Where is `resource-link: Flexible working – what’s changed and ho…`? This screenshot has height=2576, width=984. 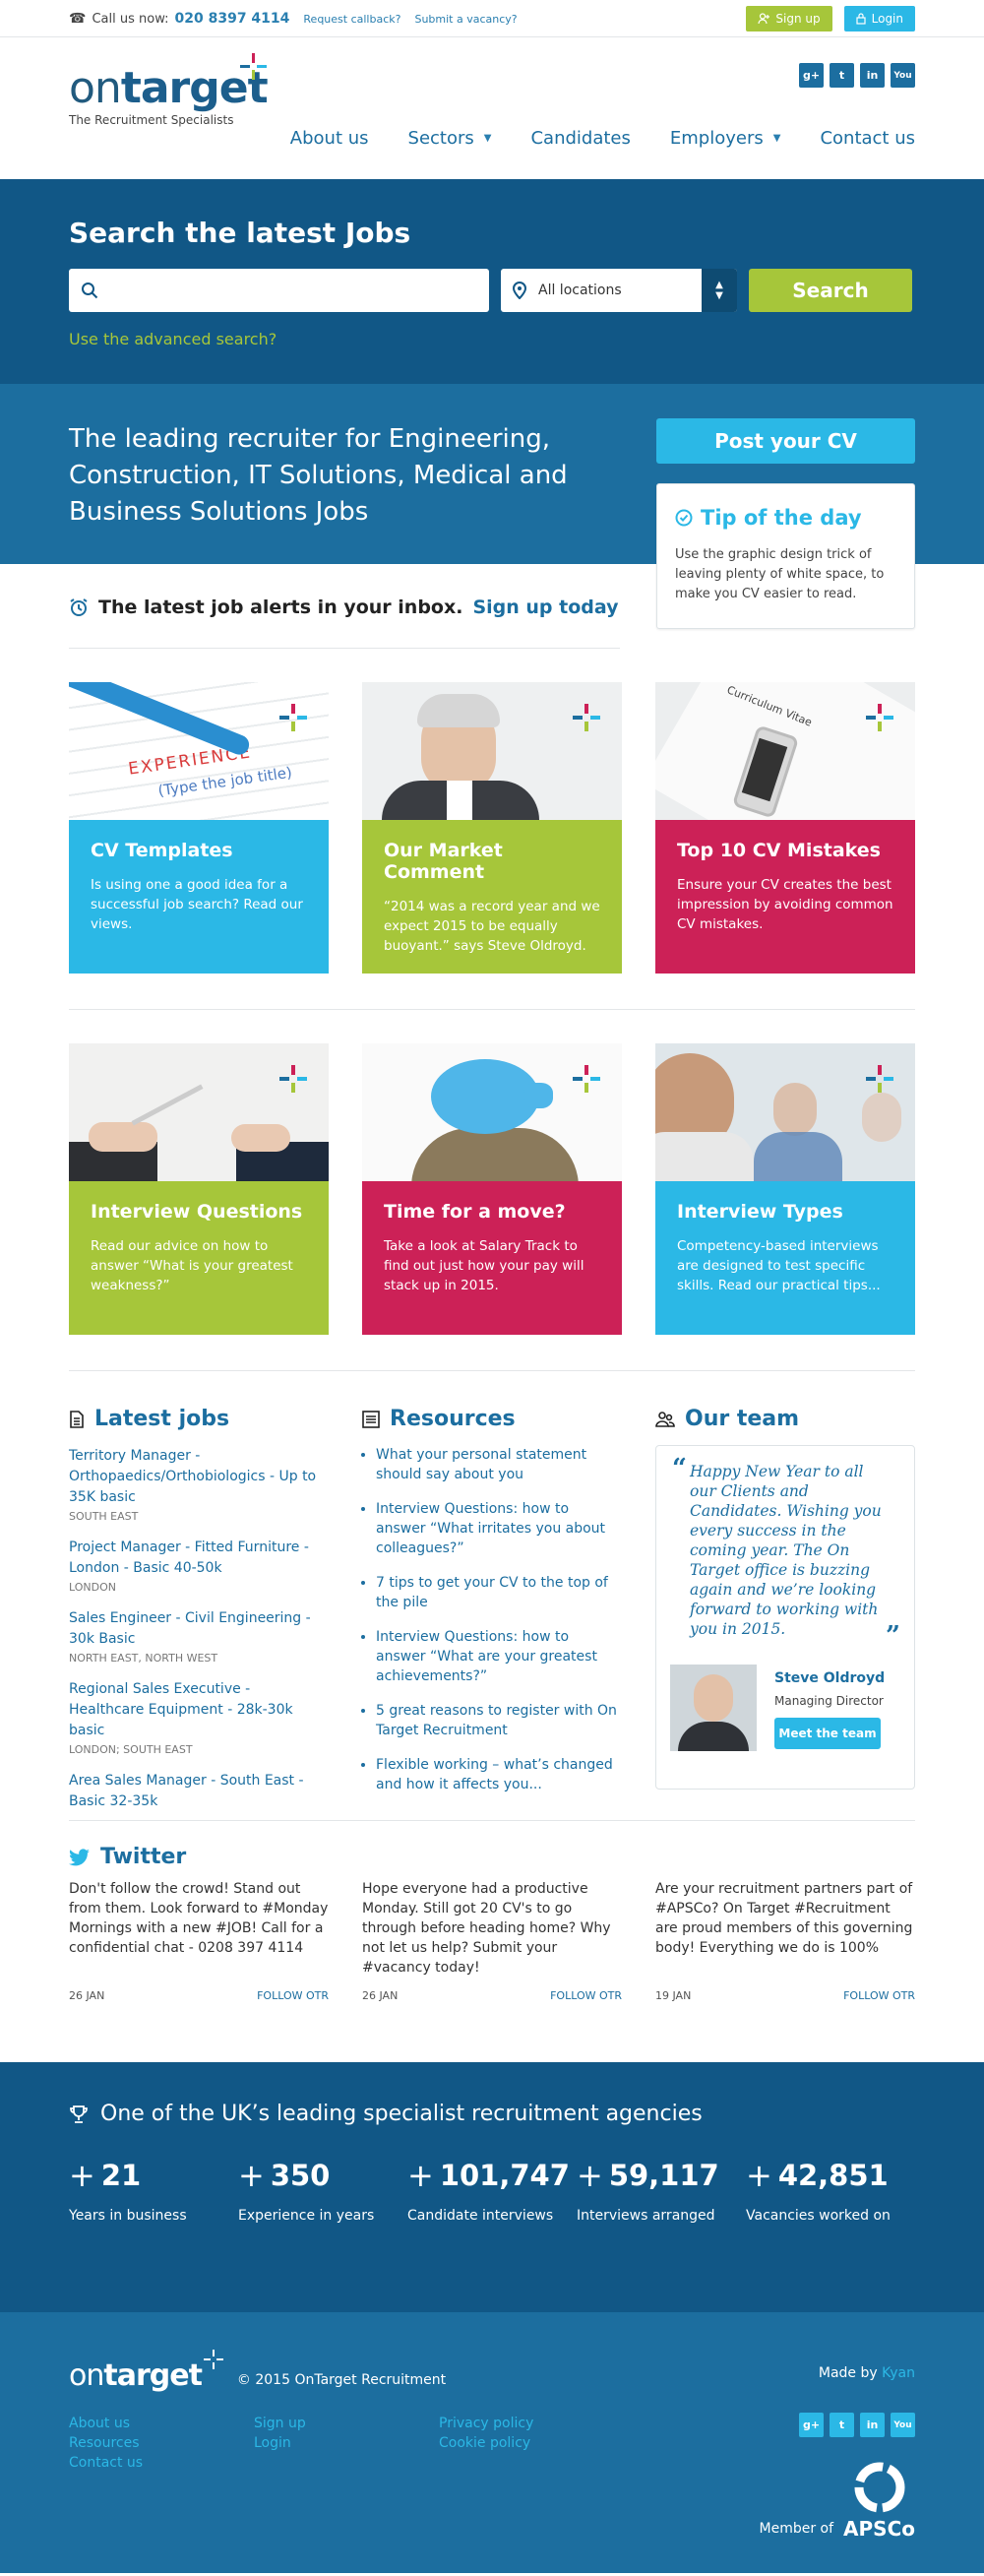
resource-link: Flexible working – what’s changed and ho… is located at coordinates (494, 1774).